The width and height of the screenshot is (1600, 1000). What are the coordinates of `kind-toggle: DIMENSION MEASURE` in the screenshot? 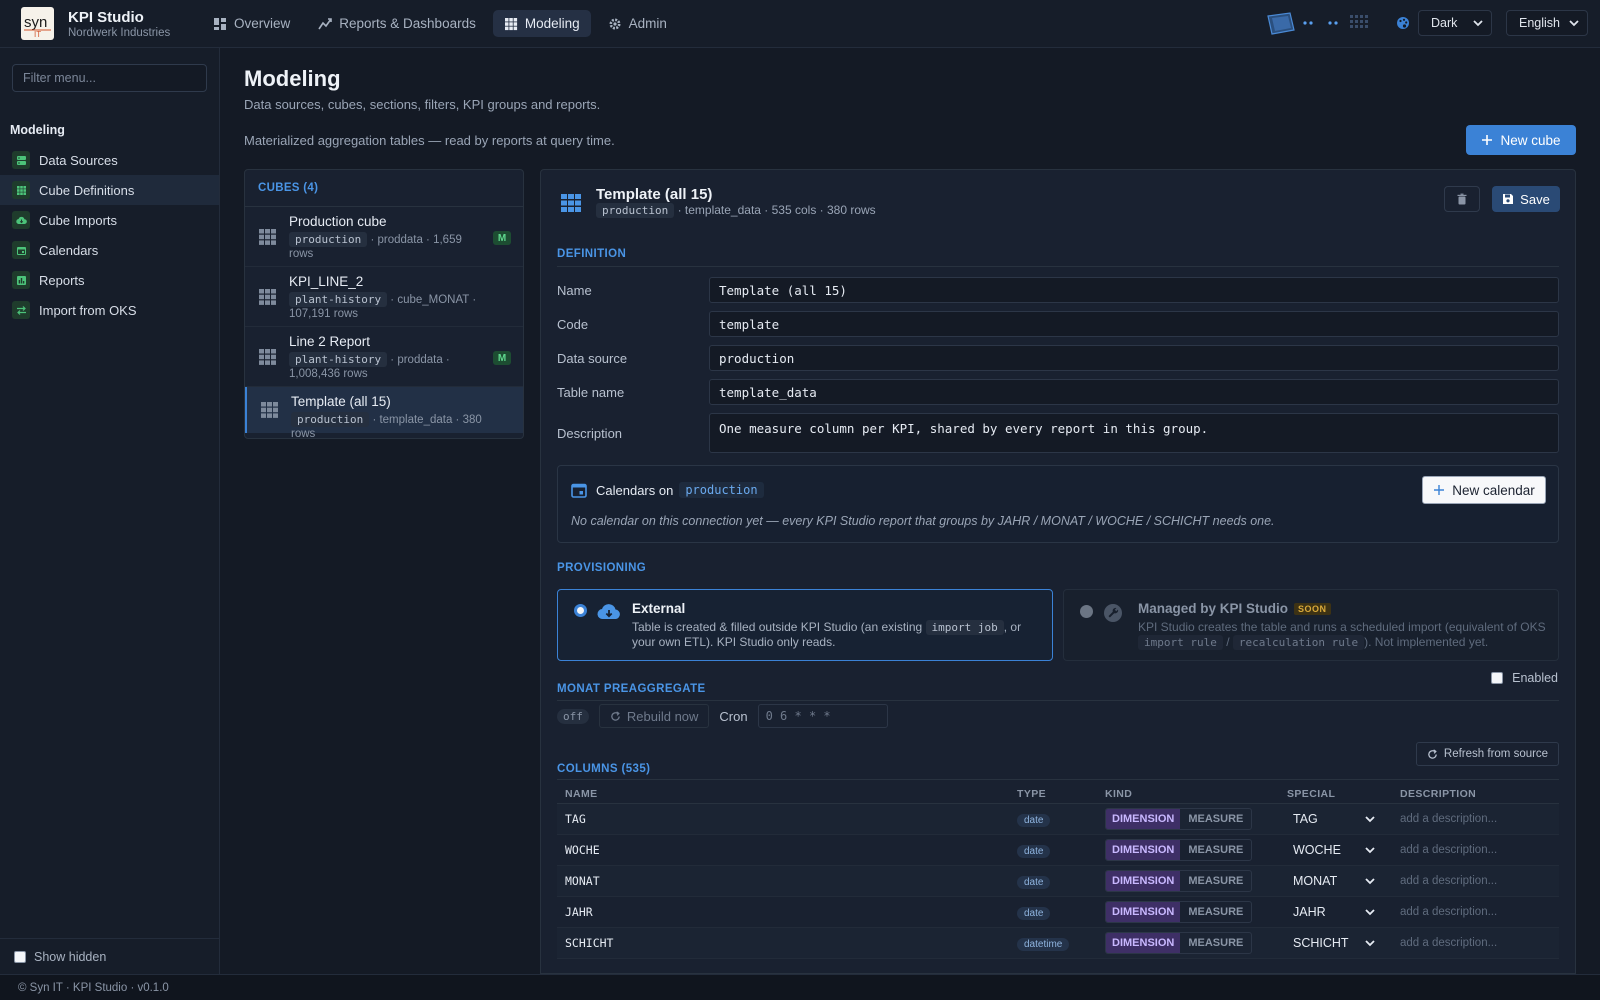 It's located at (1179, 819).